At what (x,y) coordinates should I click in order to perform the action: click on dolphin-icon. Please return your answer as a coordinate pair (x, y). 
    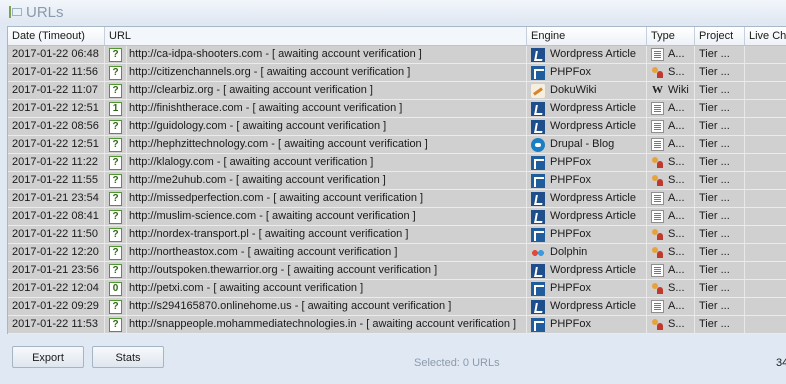
    Looking at the image, I should click on (538, 252).